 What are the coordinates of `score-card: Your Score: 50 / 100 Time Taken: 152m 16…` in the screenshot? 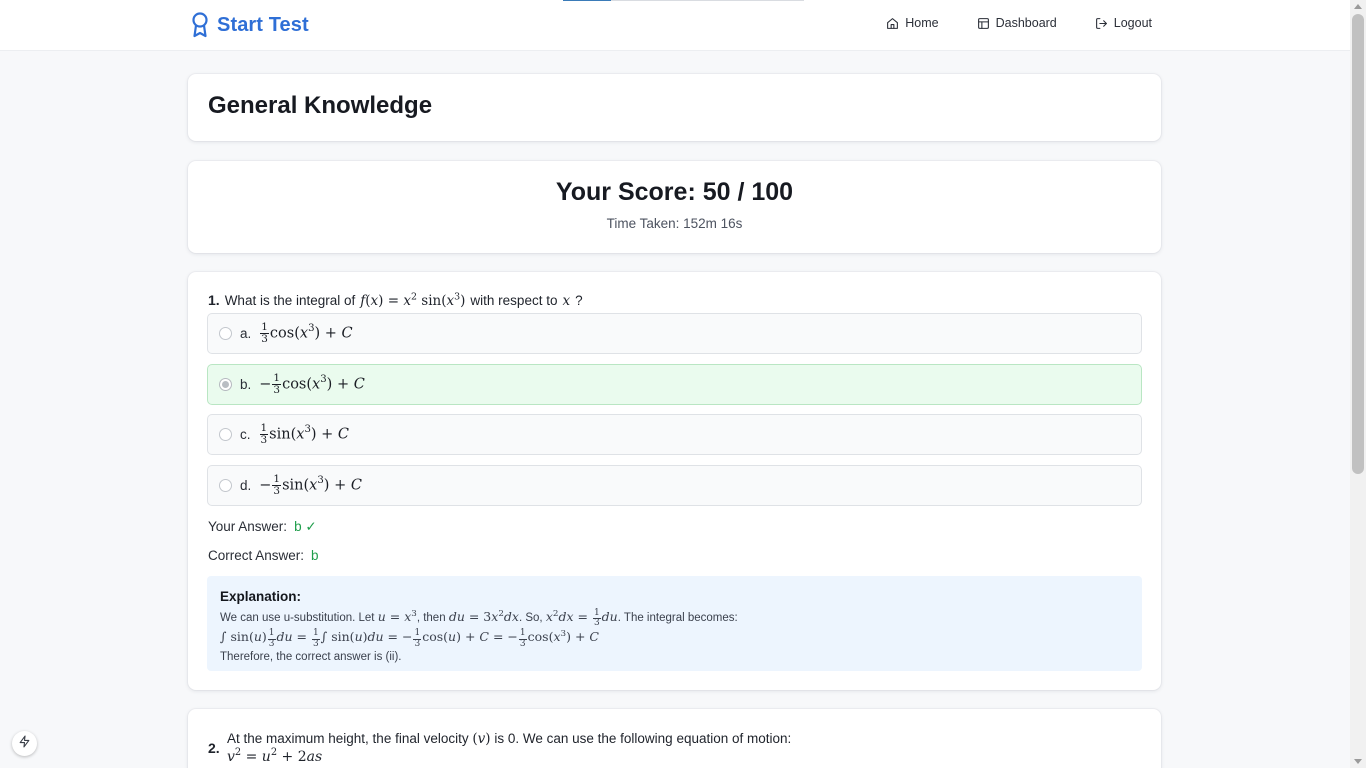 It's located at (674, 207).